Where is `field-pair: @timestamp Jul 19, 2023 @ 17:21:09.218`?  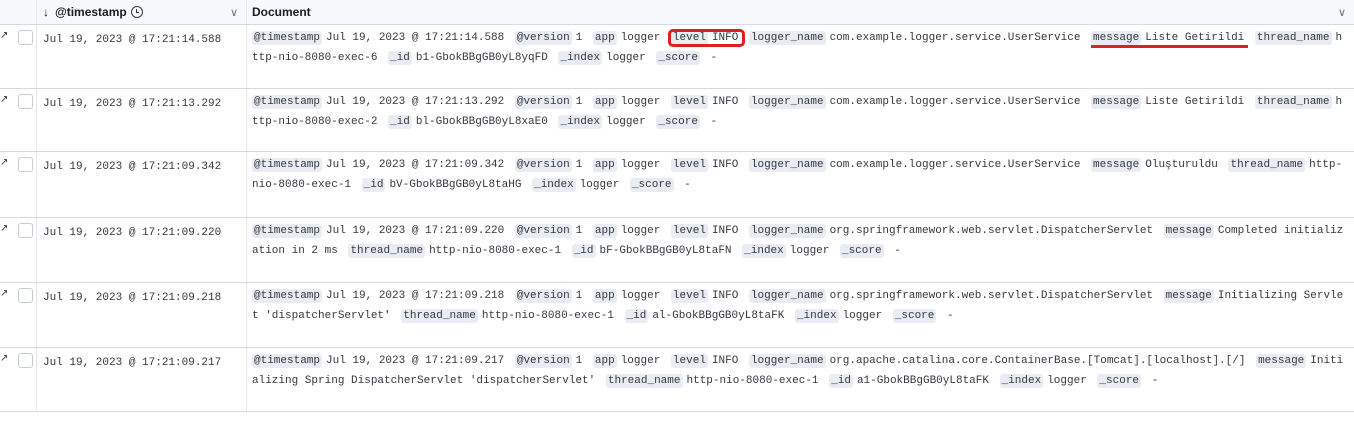
field-pair: @timestamp Jul 19, 2023 @ 17:21:09.218 is located at coordinates (380, 296).